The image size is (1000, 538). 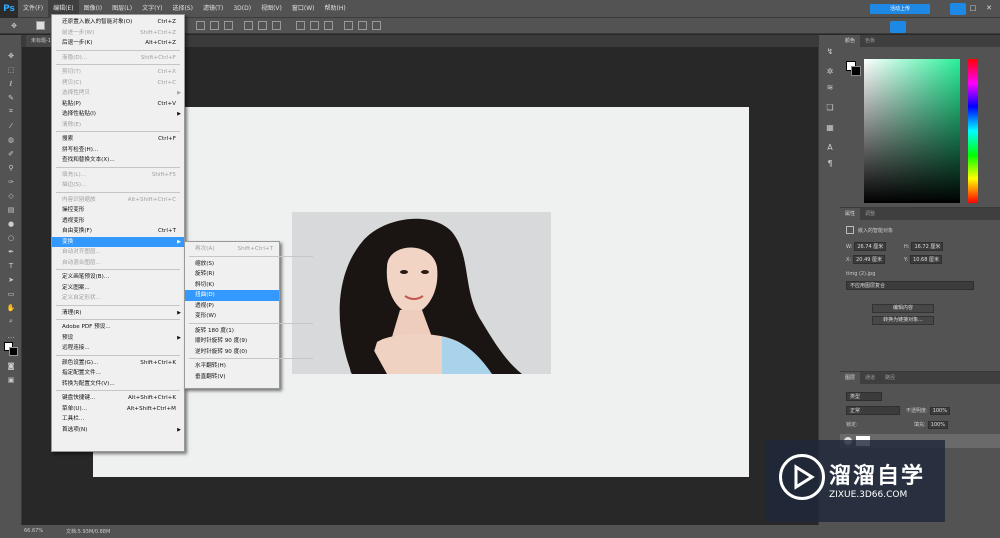 I want to click on menu-item: 垂直翻转(V), so click(x=232, y=377).